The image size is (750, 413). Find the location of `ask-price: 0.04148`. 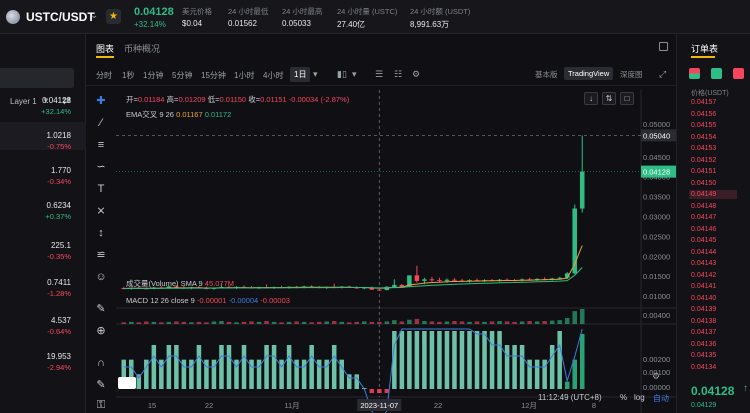

ask-price: 0.04148 is located at coordinates (703, 206).